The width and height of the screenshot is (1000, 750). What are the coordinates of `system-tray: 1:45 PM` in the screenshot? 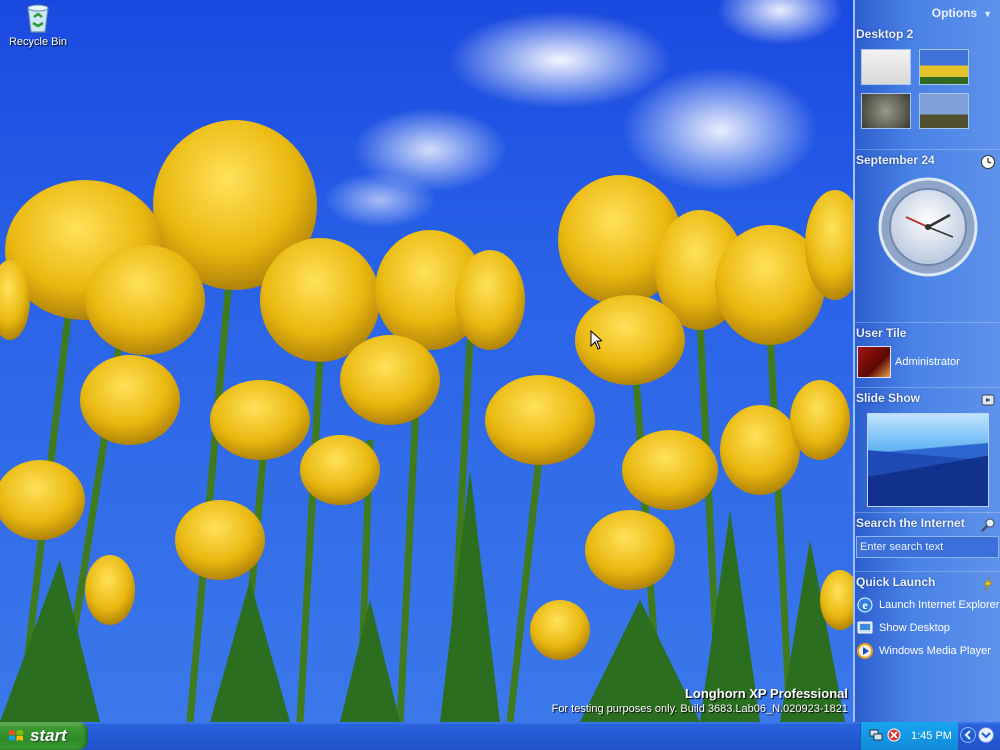 It's located at (909, 736).